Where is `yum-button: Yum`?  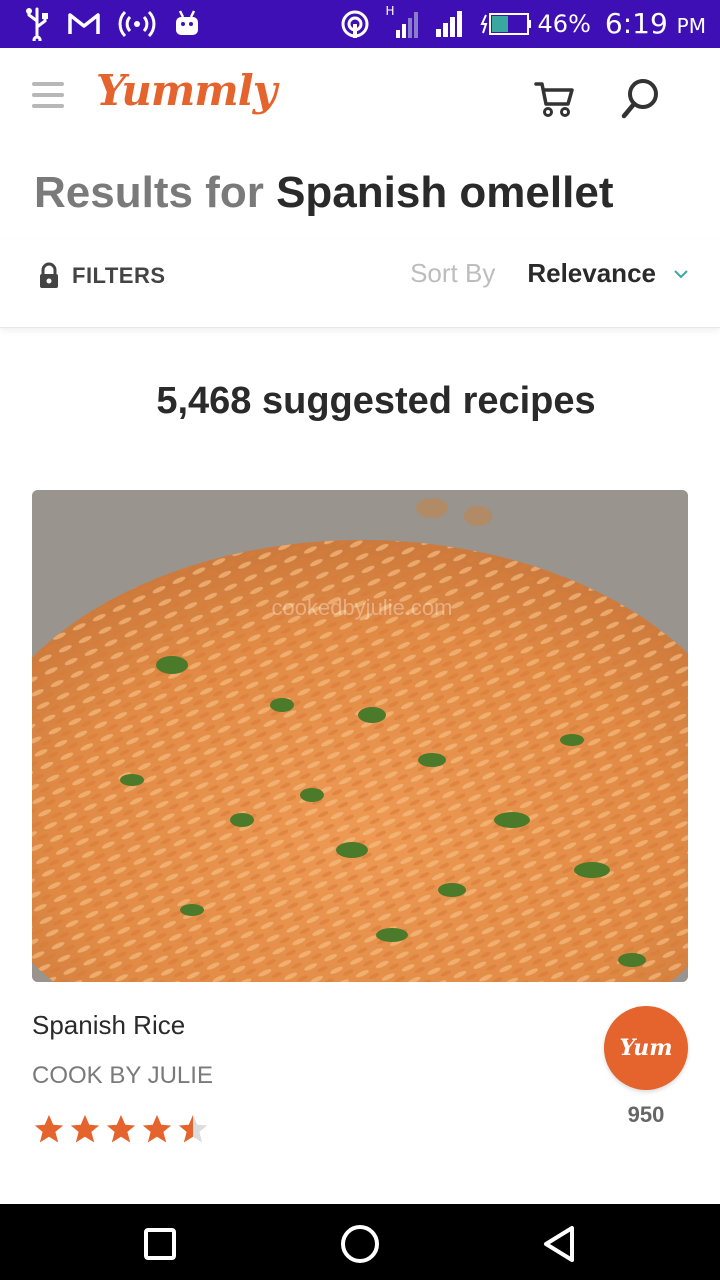 yum-button: Yum is located at coordinates (646, 1048).